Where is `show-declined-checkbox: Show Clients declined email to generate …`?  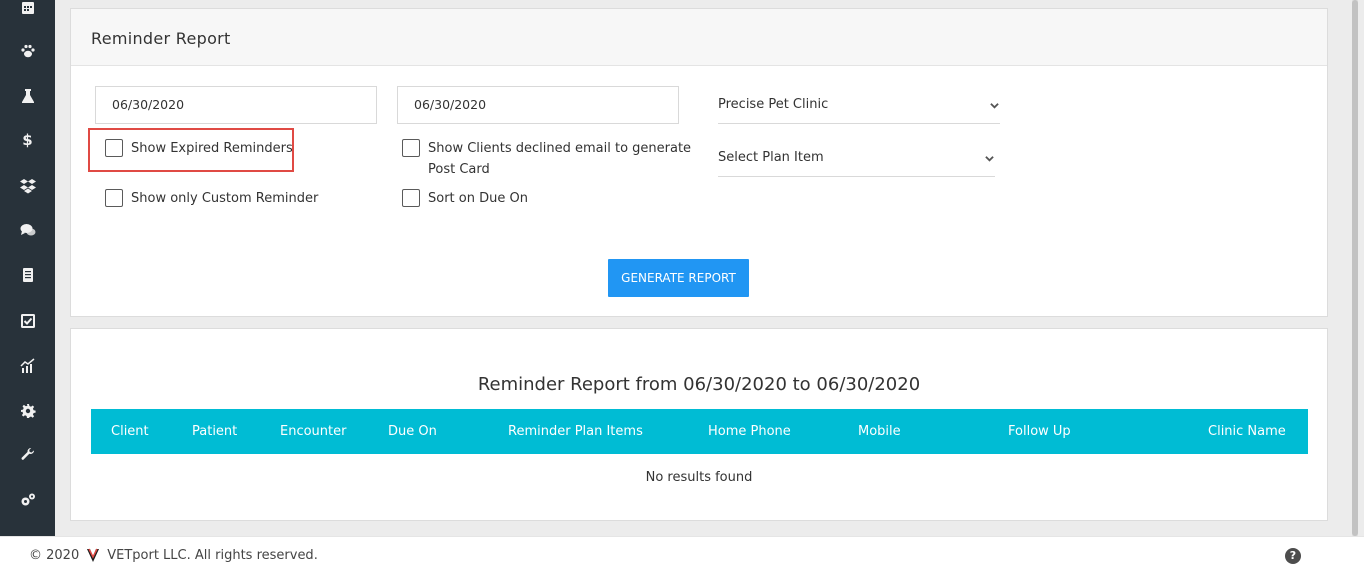
show-declined-checkbox: Show Clients declined email to generate … is located at coordinates (547, 159).